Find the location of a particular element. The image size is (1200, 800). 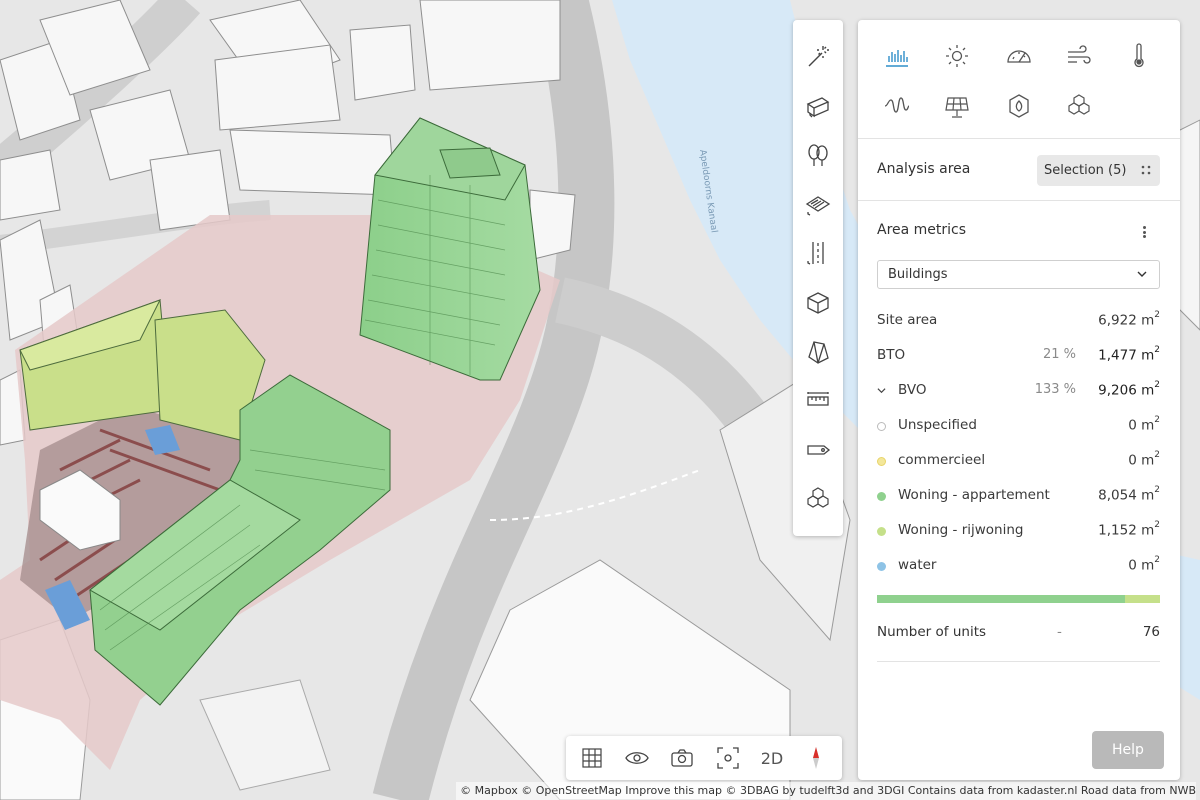

grid-frame-icon is located at coordinates (592, 758).